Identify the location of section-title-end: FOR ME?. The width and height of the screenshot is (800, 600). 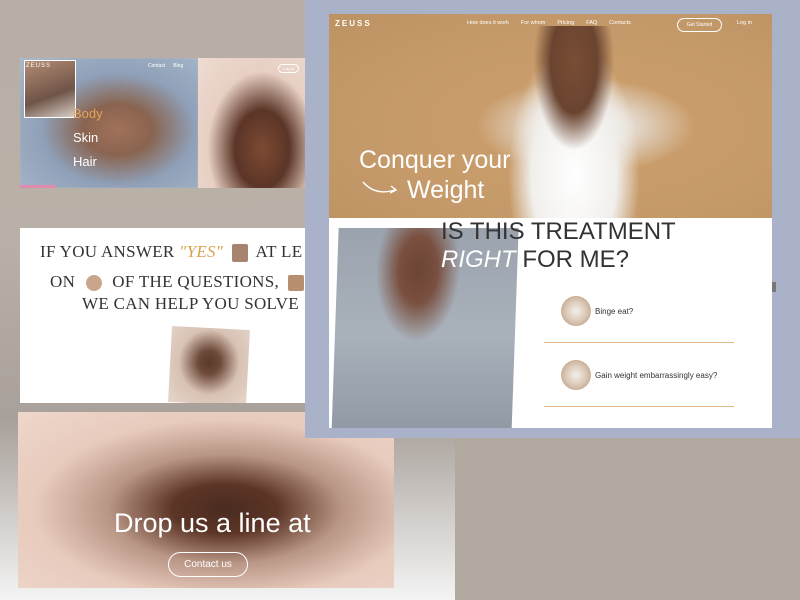
(576, 259).